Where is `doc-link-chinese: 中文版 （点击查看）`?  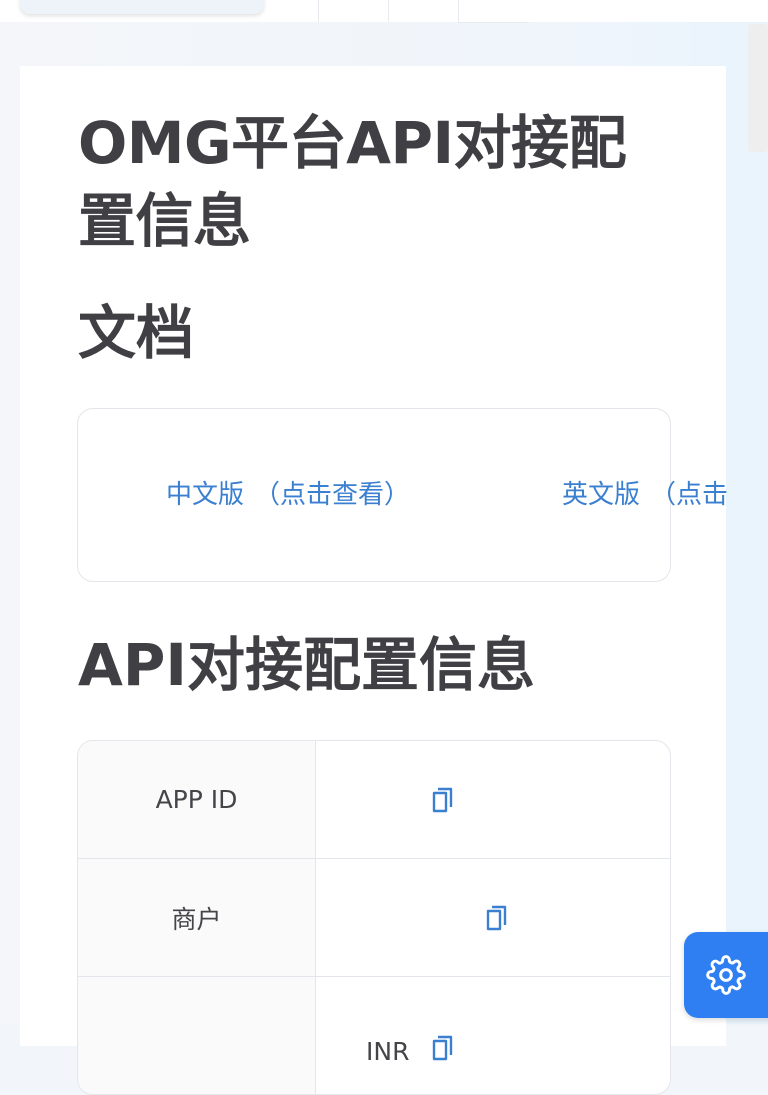
doc-link-chinese: 中文版 （点击查看） is located at coordinates (288, 495).